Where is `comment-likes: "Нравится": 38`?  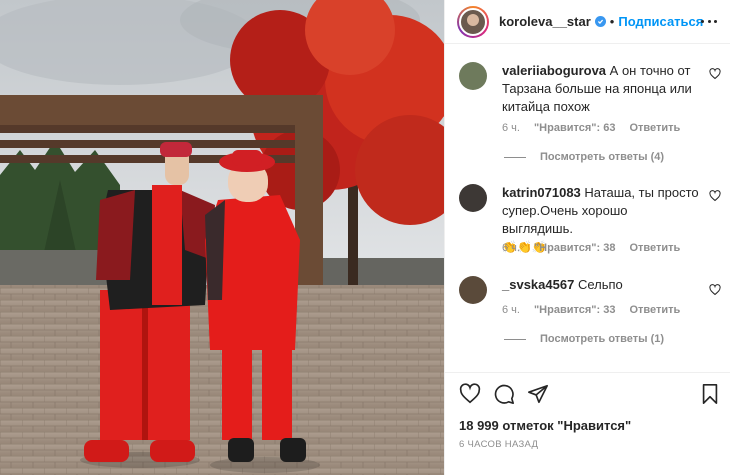 comment-likes: "Нравится": 38 is located at coordinates (574, 248).